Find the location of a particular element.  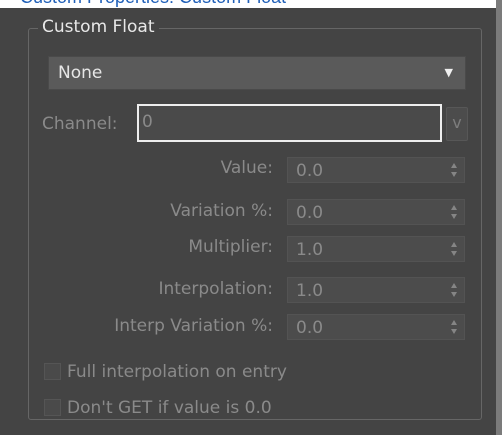

group-title: Custom Float is located at coordinates (98, 27).